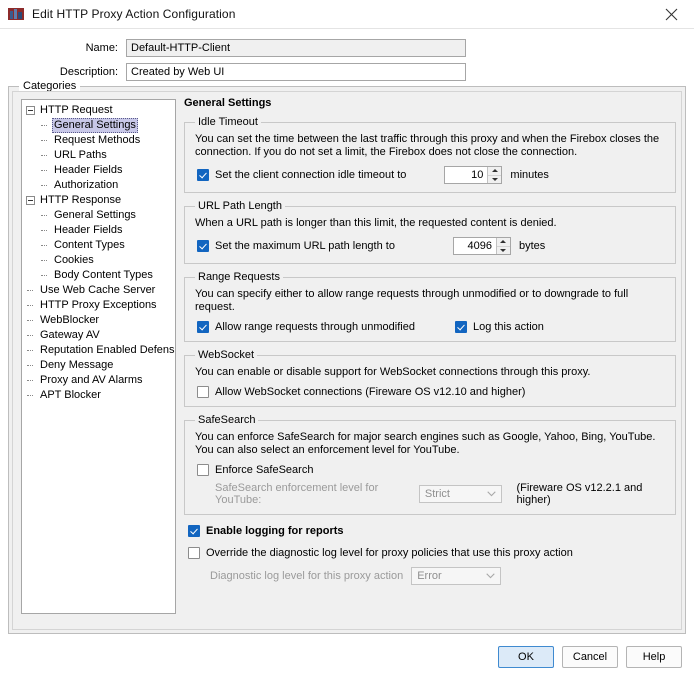 Image resolution: width=694 pixels, height=678 pixels. Describe the element at coordinates (194, 531) in the screenshot. I see `enable-logging-checkbox` at that location.